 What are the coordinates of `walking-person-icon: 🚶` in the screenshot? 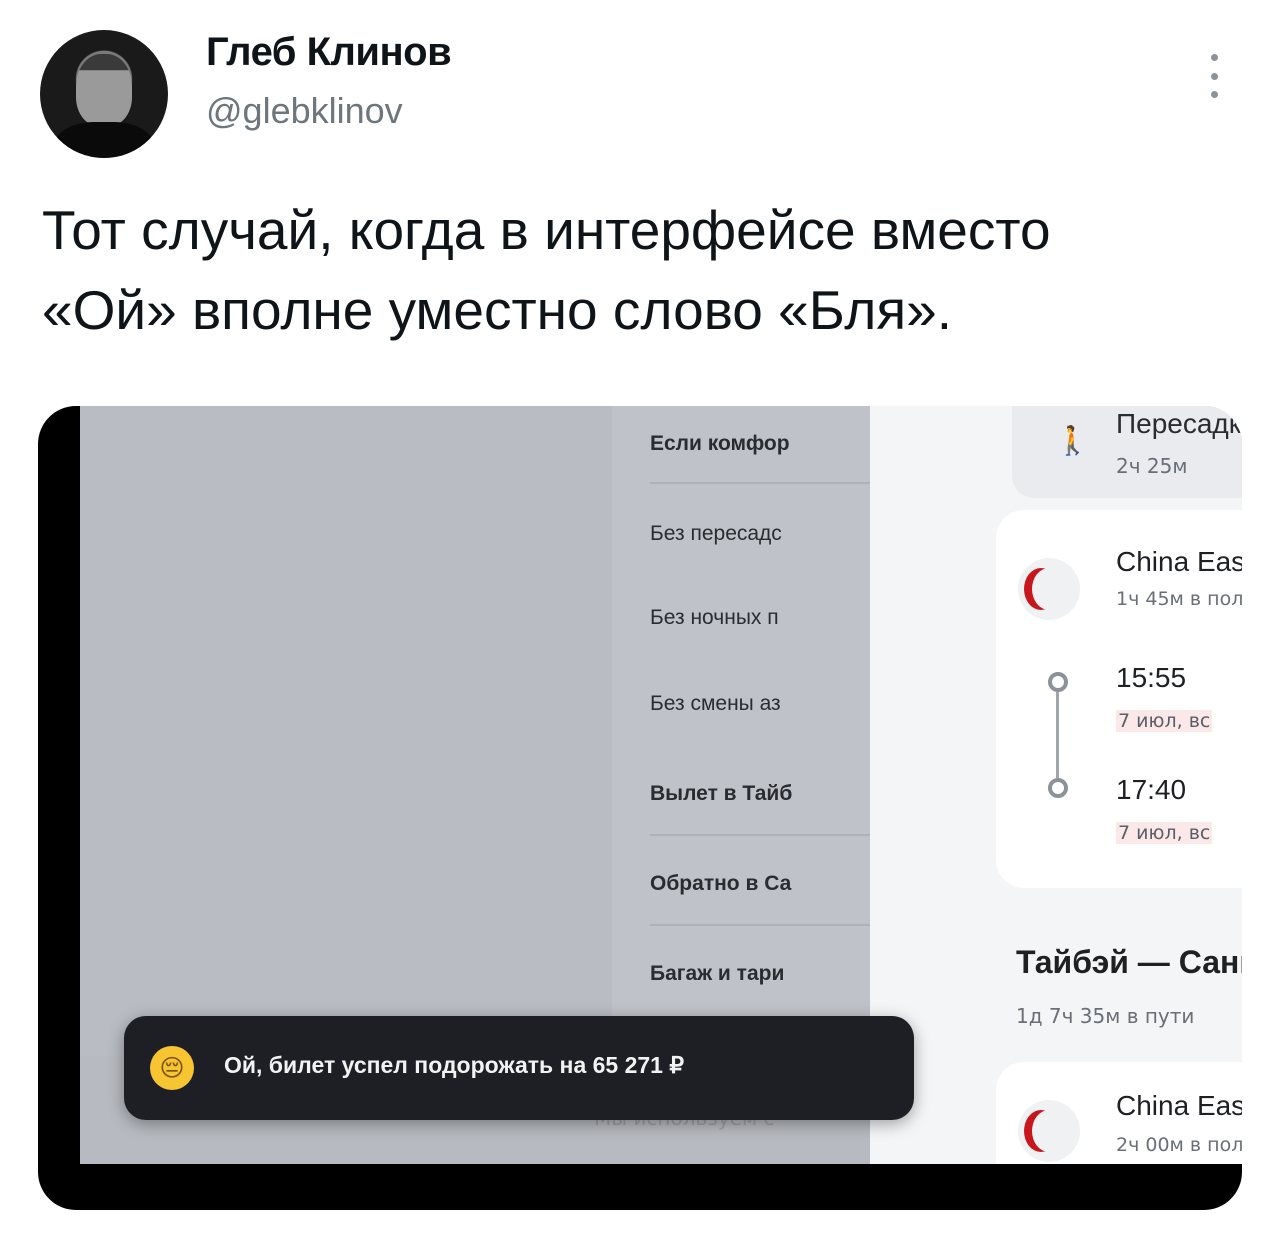 It's located at (1072, 440).